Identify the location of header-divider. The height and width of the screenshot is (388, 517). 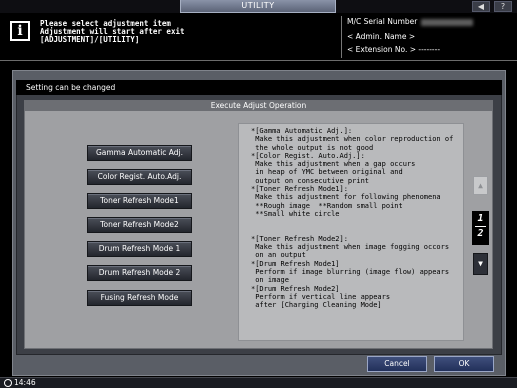
(341, 37).